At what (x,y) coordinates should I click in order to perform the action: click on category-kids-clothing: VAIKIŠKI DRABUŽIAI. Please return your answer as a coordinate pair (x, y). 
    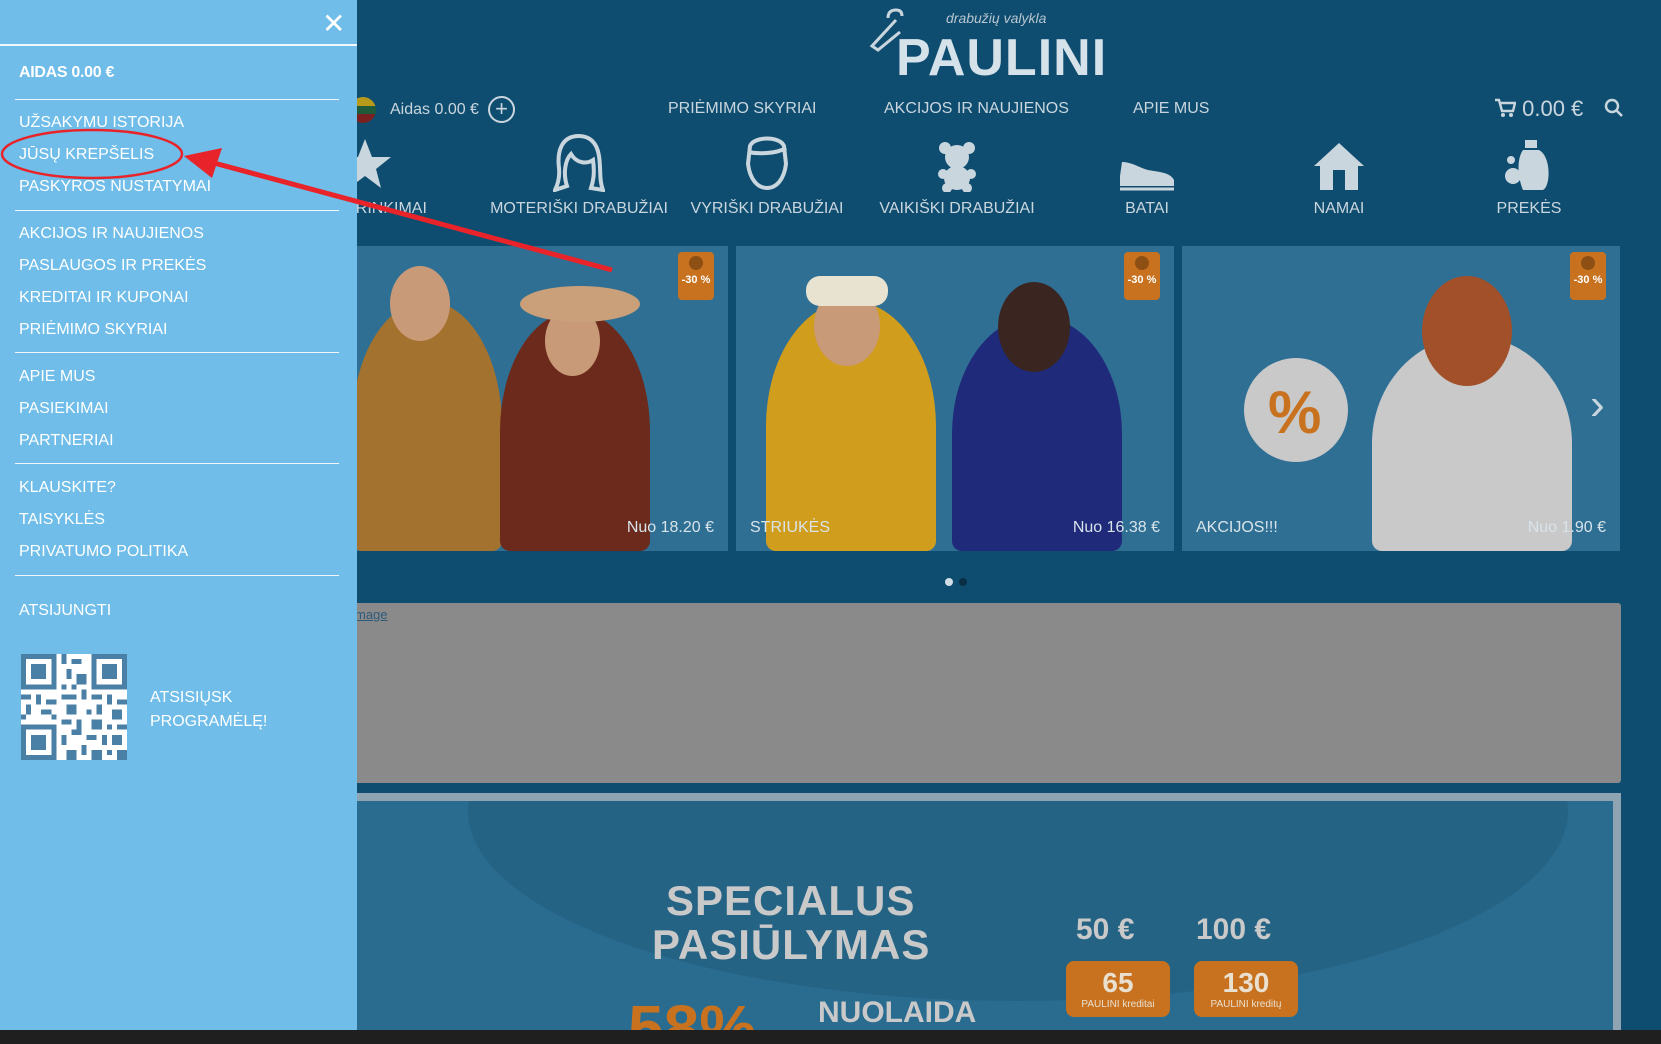
    Looking at the image, I should click on (957, 174).